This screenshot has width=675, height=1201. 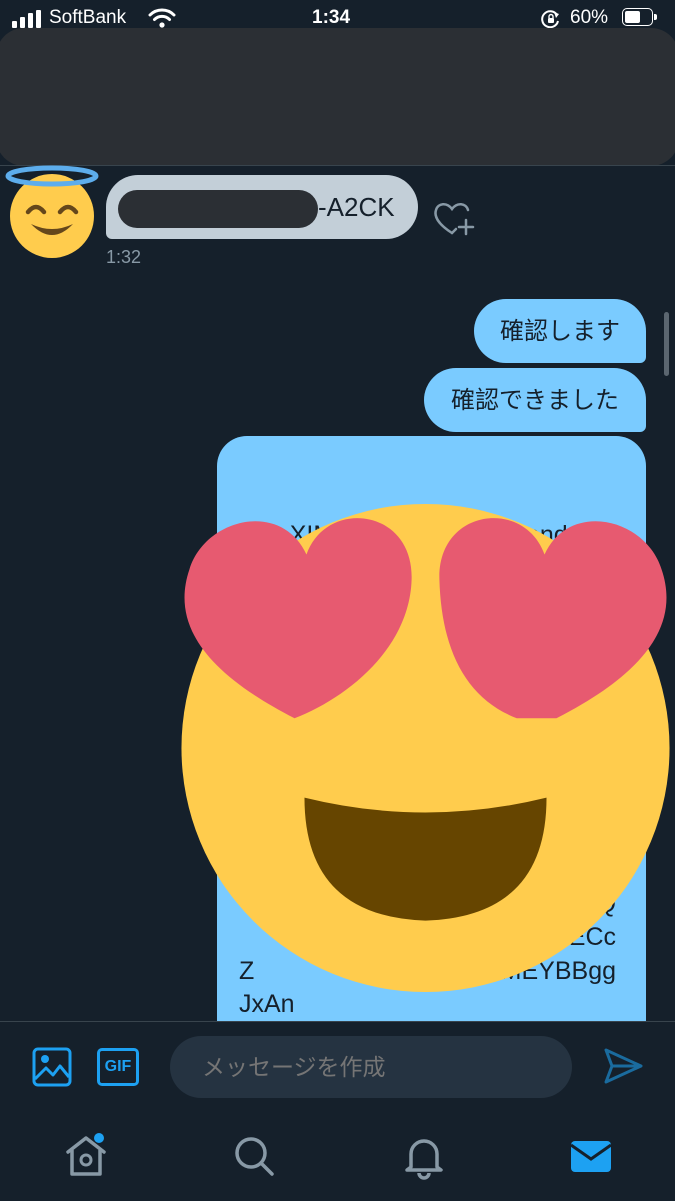 I want to click on sent-message-bubble: 確認できました, so click(x=535, y=400).